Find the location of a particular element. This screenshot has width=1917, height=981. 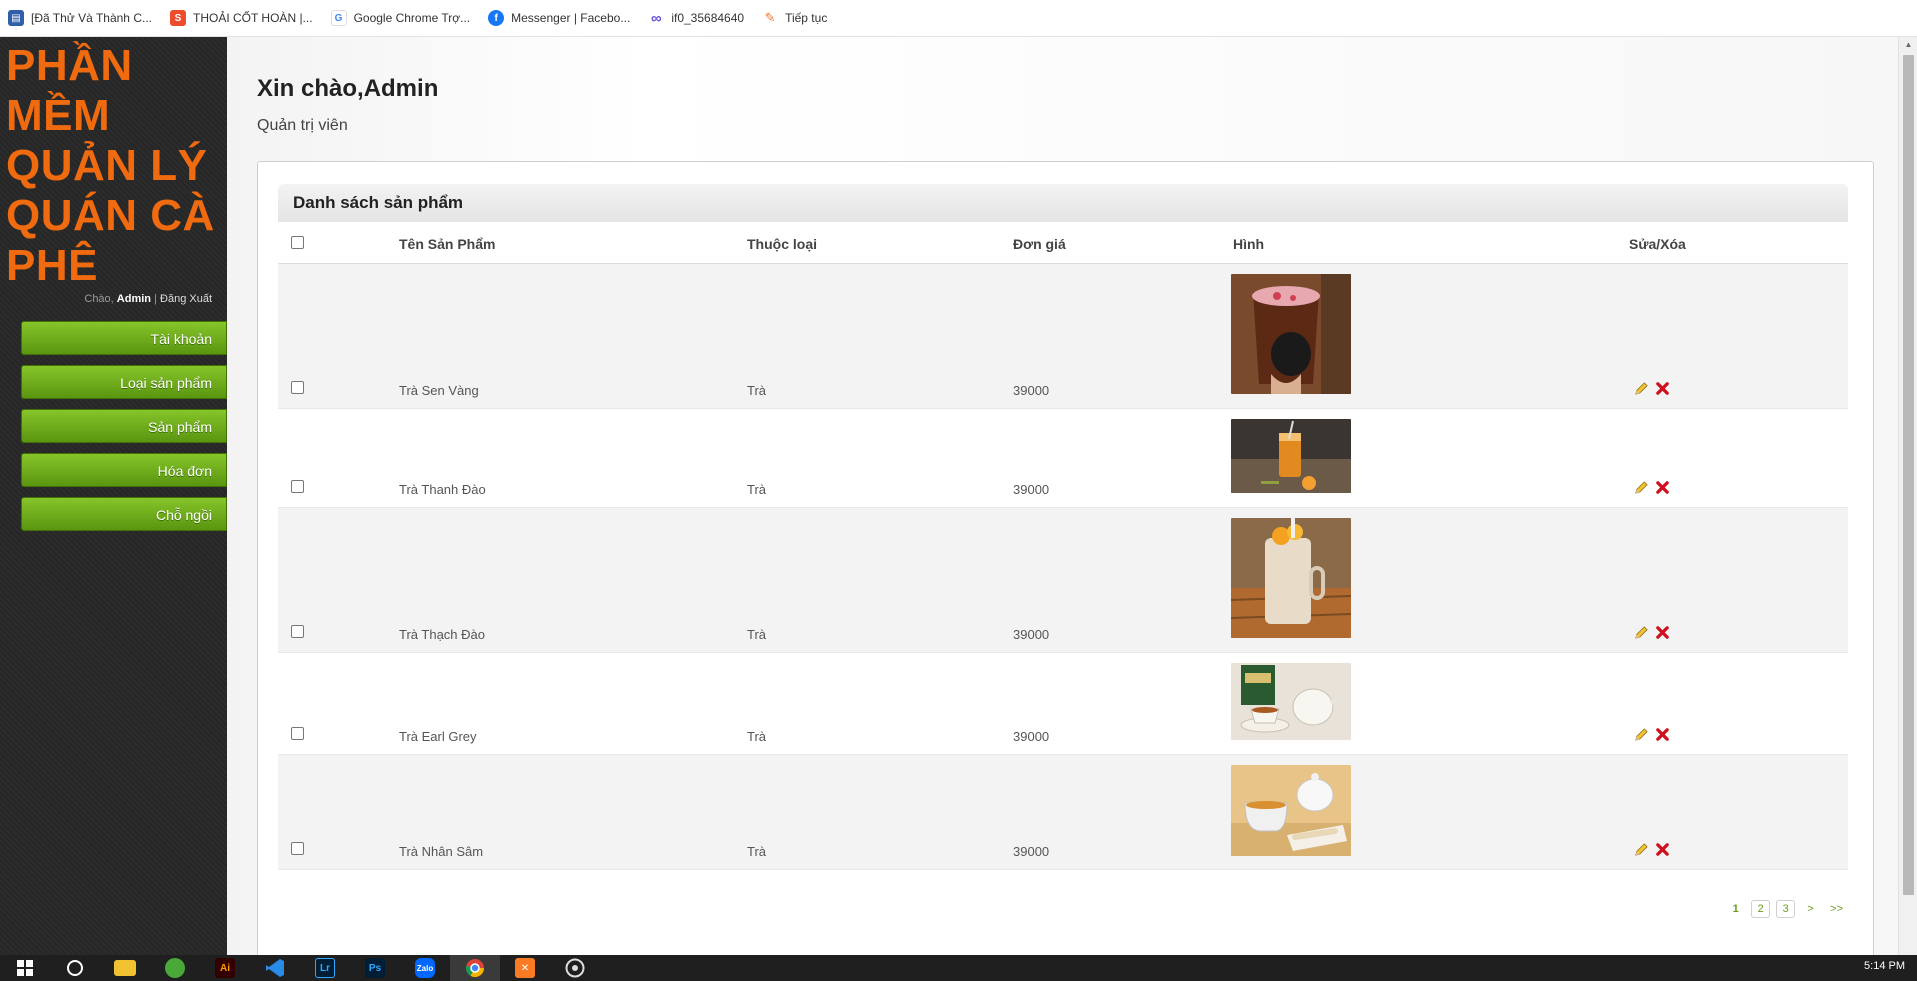

user-name: Admin is located at coordinates (134, 299).